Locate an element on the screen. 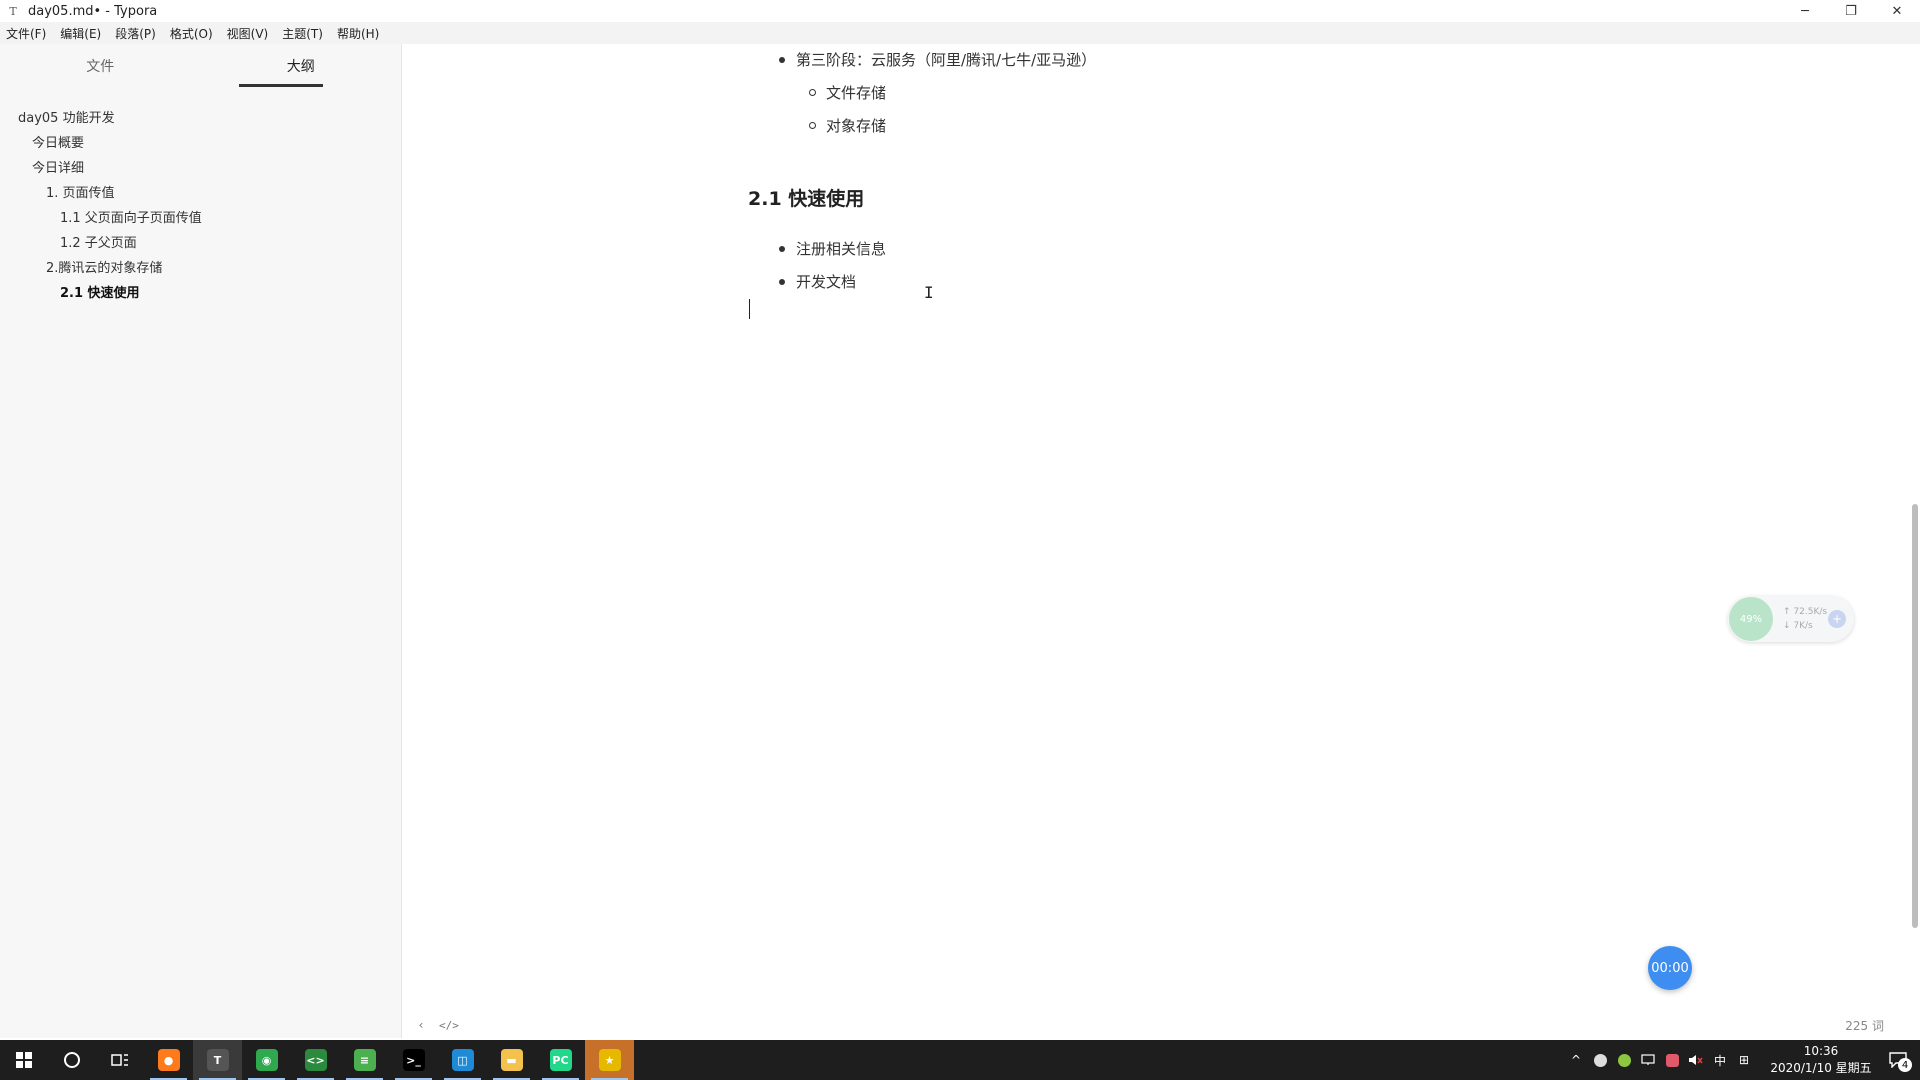  search-circle-icon is located at coordinates (72, 1060).